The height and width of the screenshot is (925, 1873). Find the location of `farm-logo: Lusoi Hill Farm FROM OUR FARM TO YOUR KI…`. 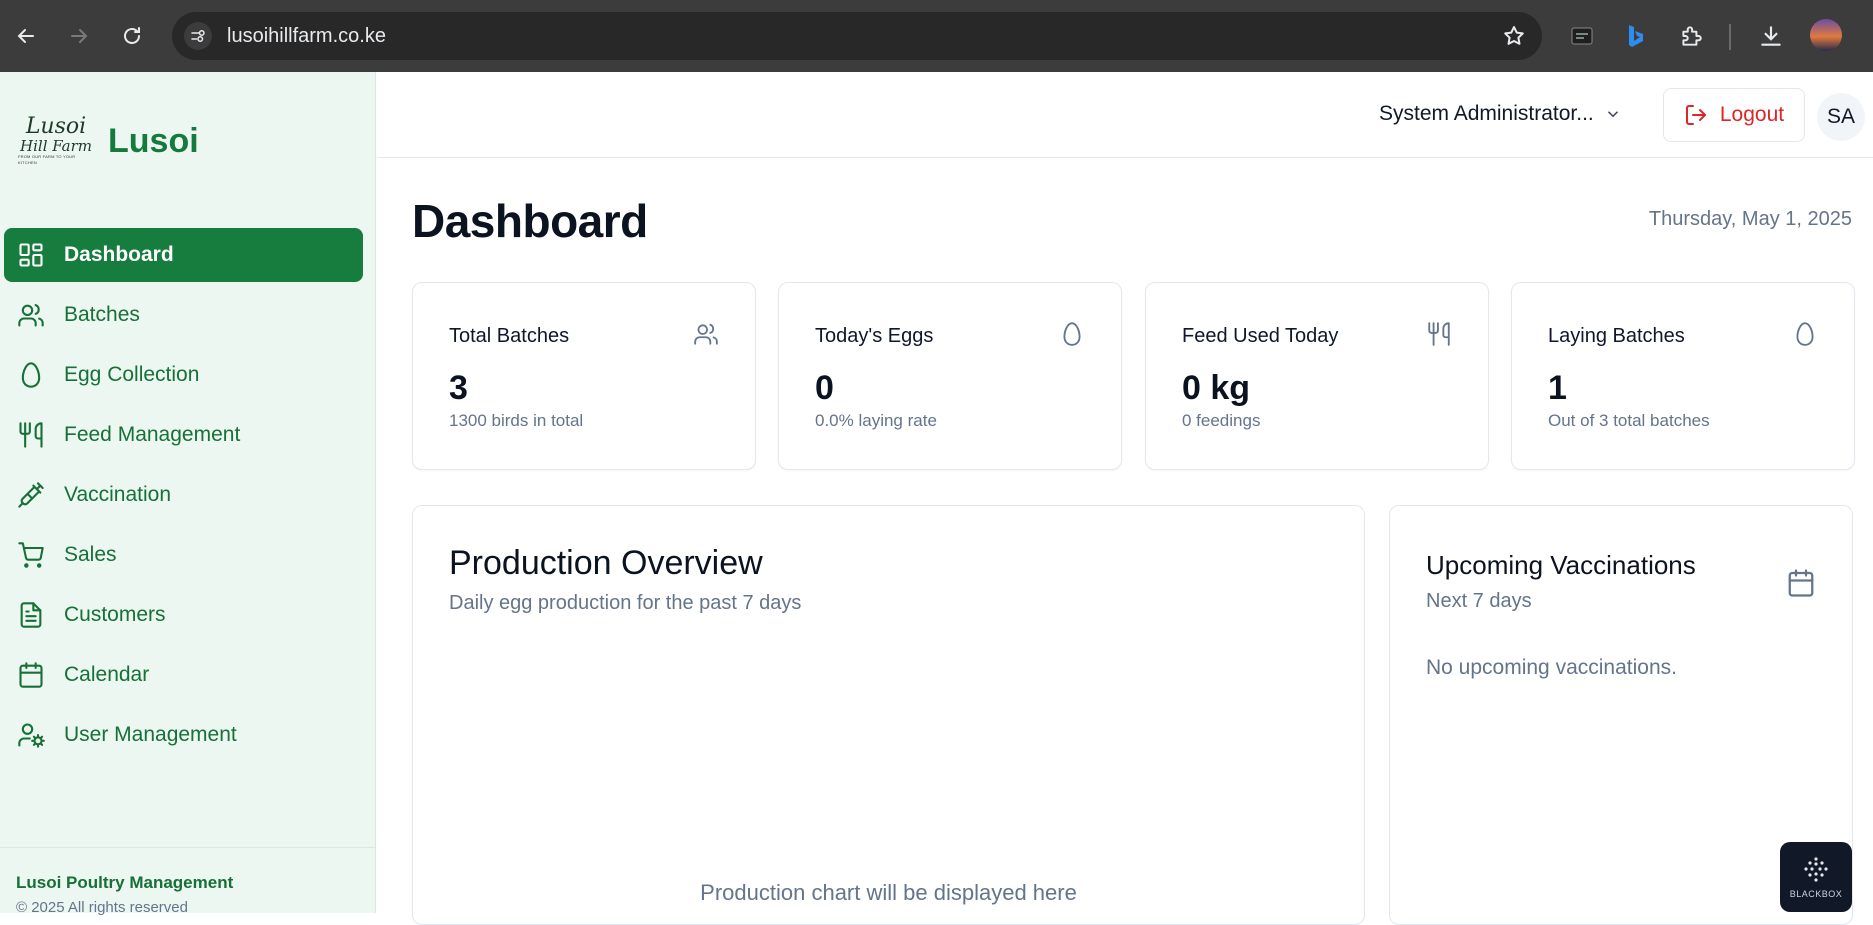

farm-logo: Lusoi Hill Farm FROM OUR FARM TO YOUR KI… is located at coordinates (56, 141).